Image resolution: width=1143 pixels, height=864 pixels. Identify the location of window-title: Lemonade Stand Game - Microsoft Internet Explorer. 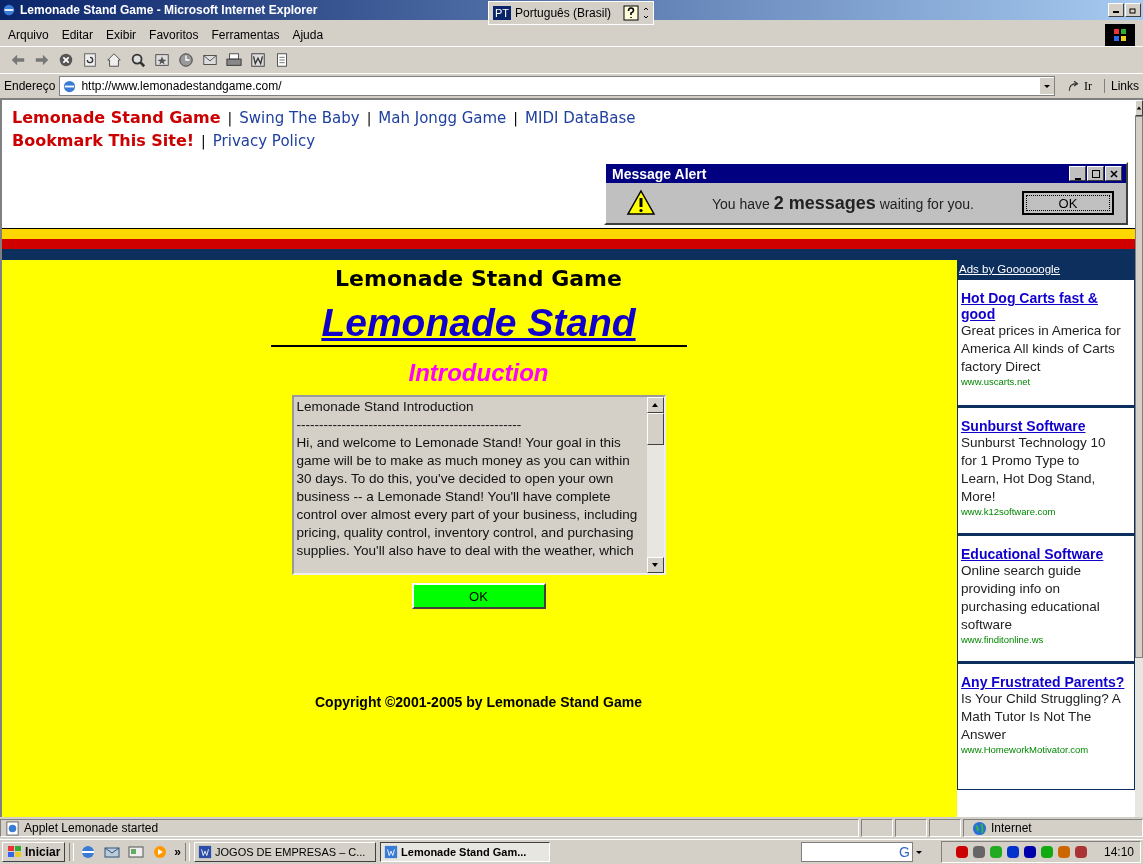
(169, 10).